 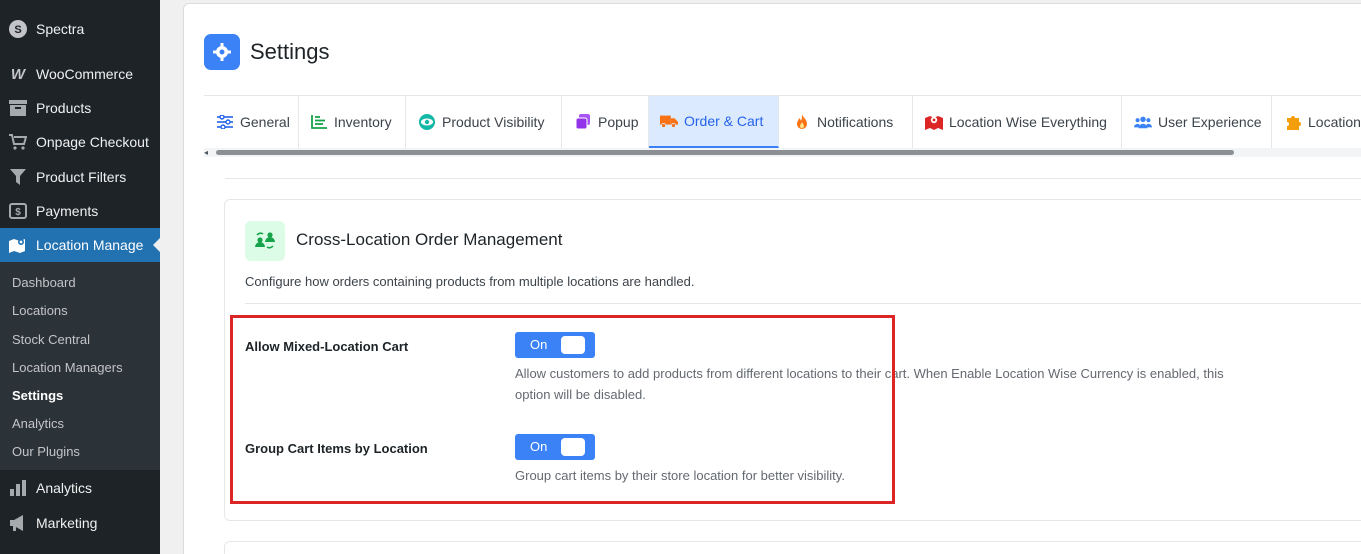 I want to click on tab-order-cart: Order & Cart, so click(x=714, y=122).